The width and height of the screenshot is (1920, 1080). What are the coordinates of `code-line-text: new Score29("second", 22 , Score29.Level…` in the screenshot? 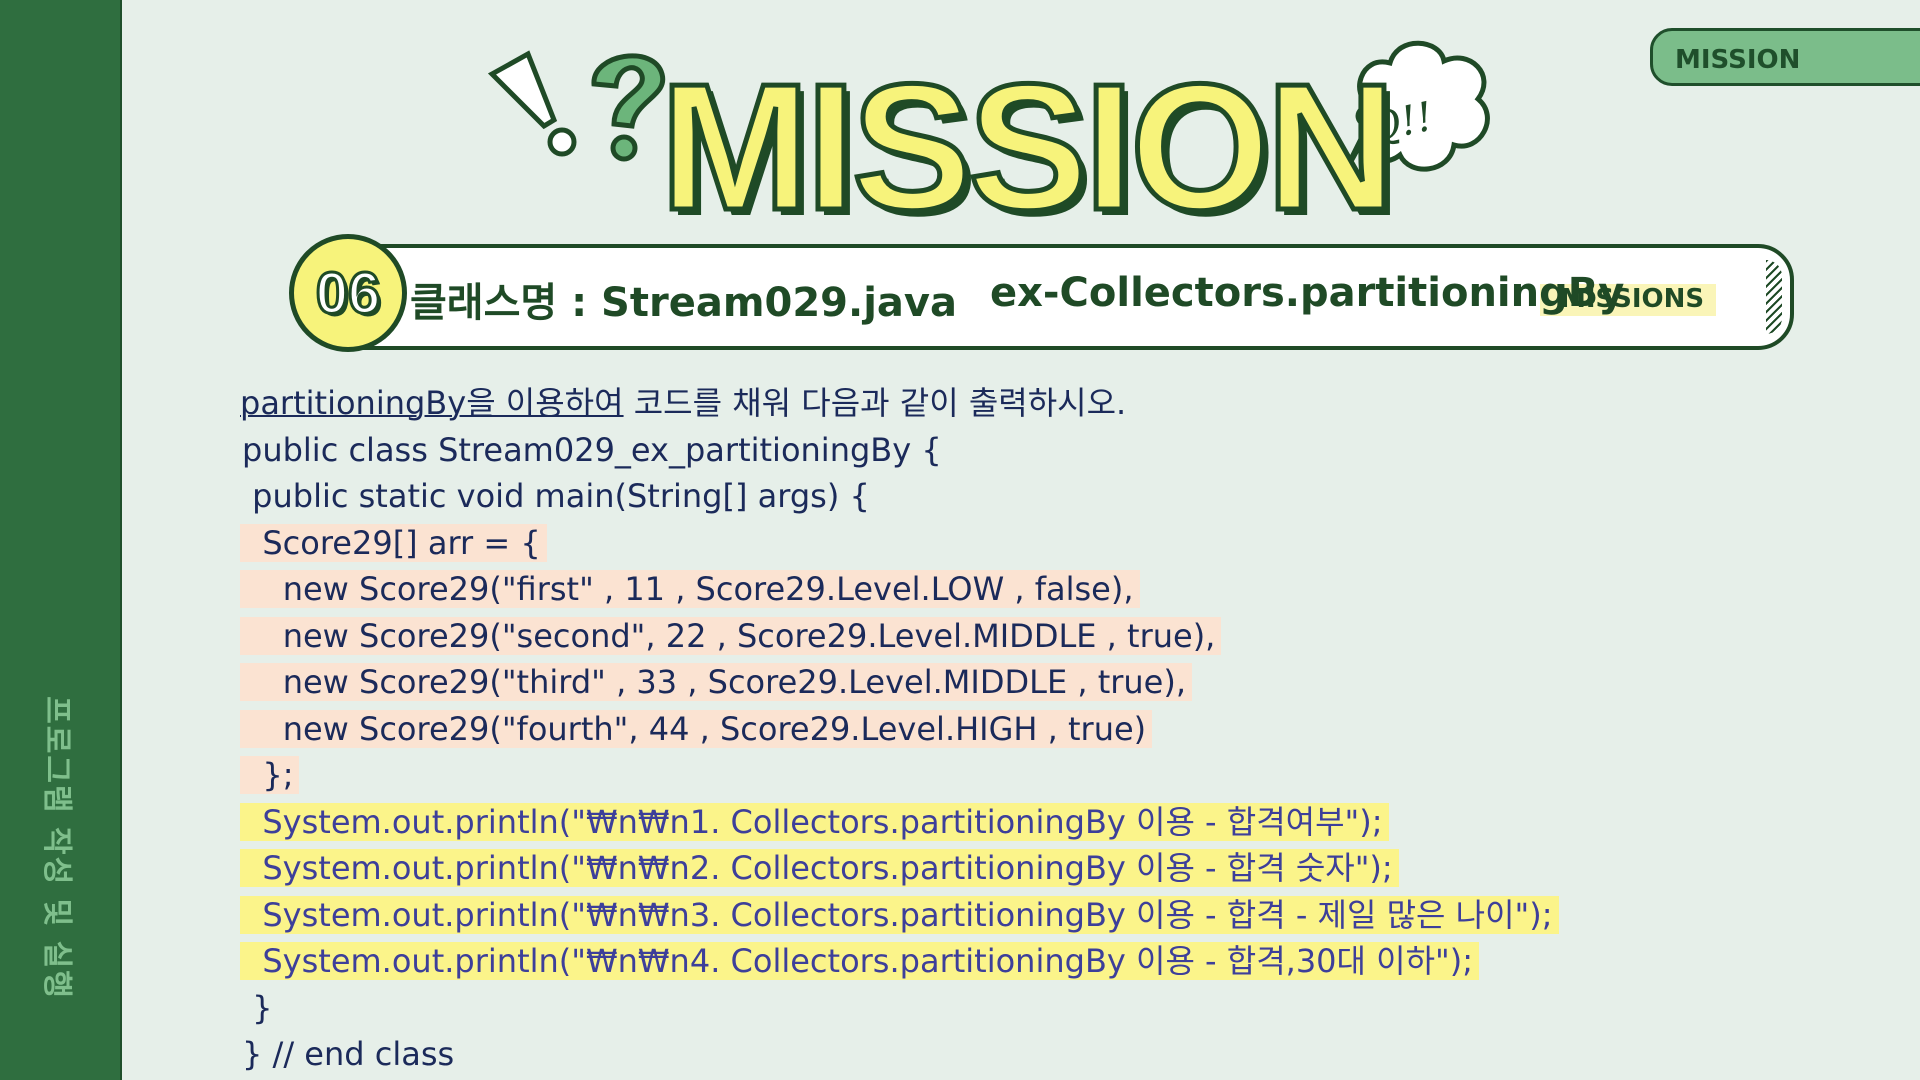 It's located at (731, 635).